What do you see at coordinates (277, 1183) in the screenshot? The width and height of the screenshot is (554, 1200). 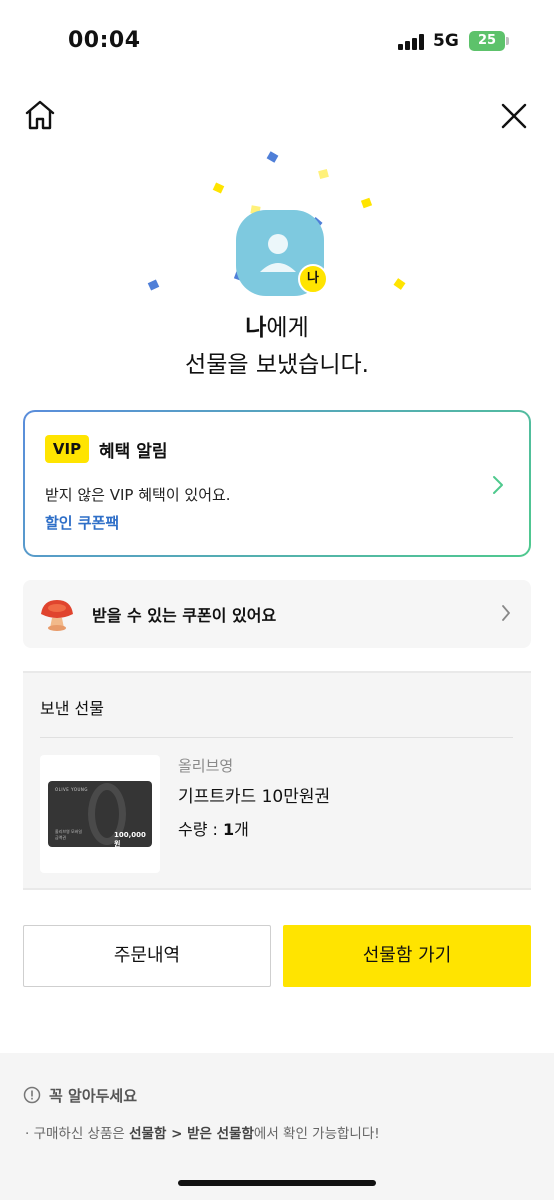 I see `home-indicator` at bounding box center [277, 1183].